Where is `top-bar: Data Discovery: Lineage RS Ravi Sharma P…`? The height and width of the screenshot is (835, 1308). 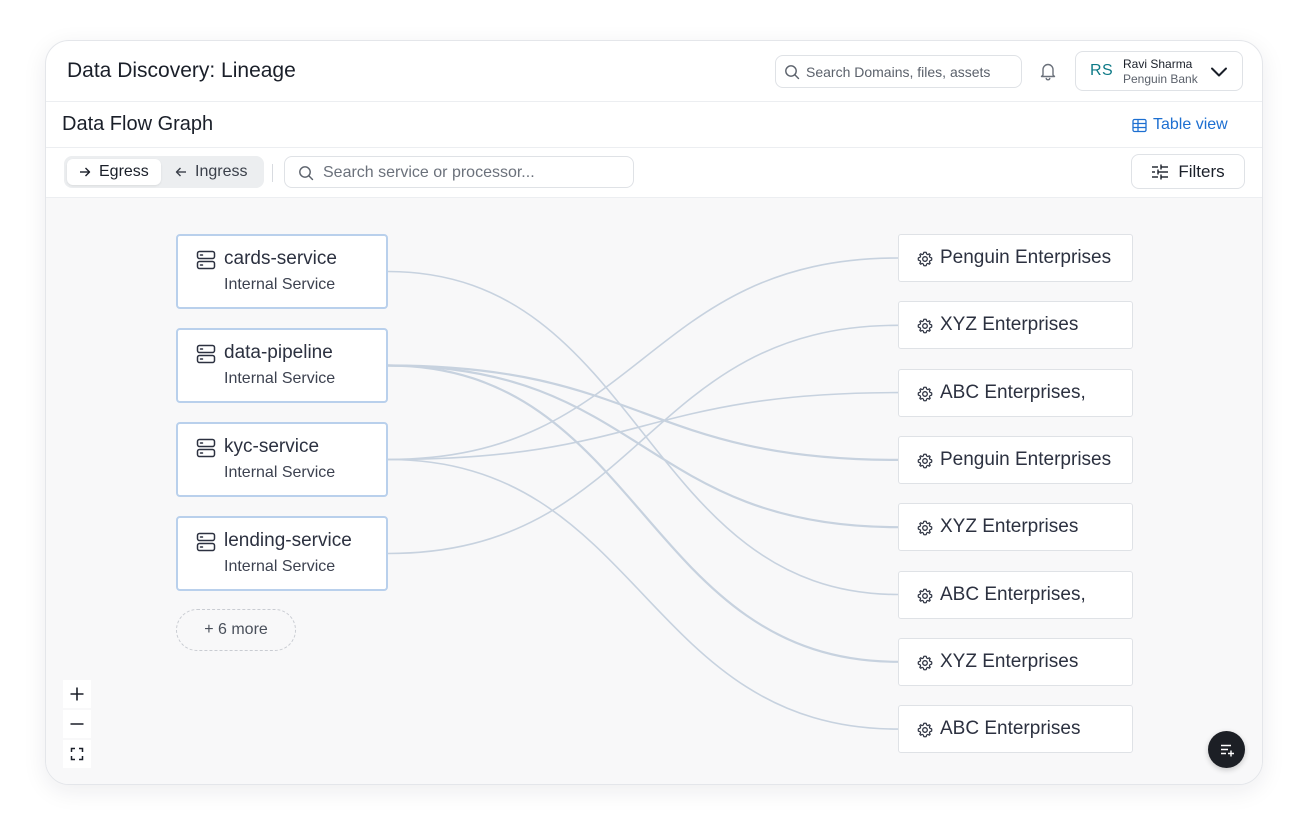
top-bar: Data Discovery: Lineage RS Ravi Sharma P… is located at coordinates (654, 71).